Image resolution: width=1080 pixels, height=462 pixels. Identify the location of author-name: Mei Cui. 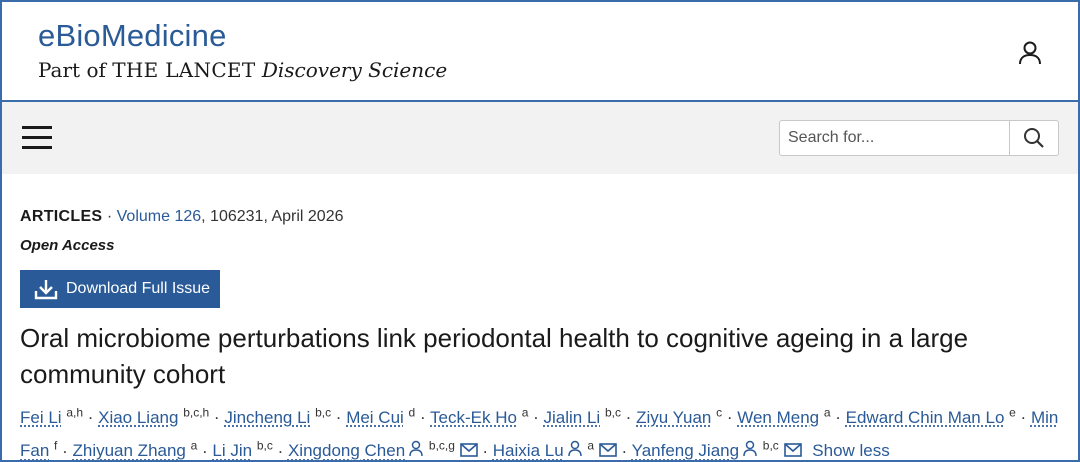
(375, 417).